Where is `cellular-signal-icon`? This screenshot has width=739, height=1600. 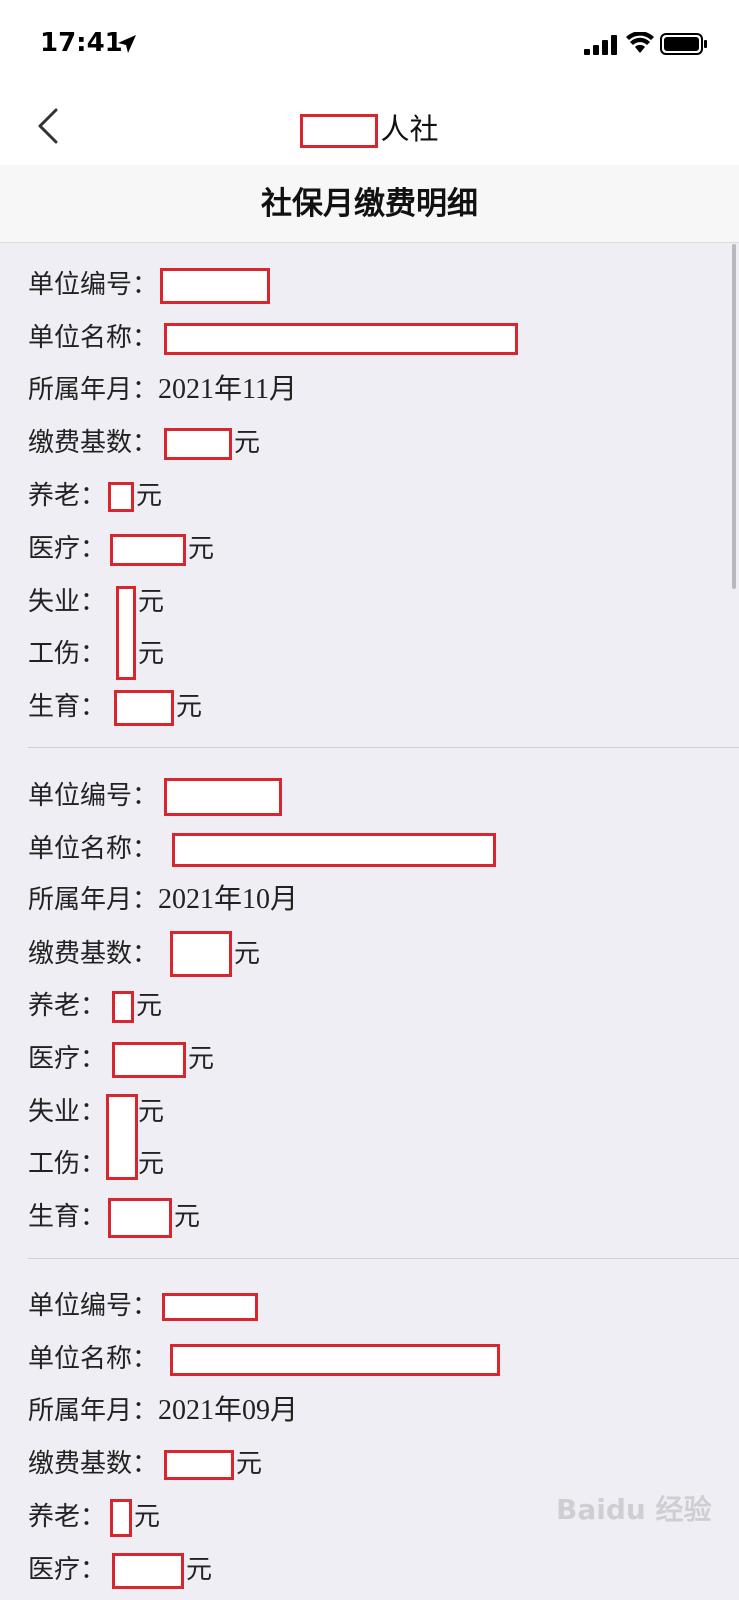
cellular-signal-icon is located at coordinates (600, 45).